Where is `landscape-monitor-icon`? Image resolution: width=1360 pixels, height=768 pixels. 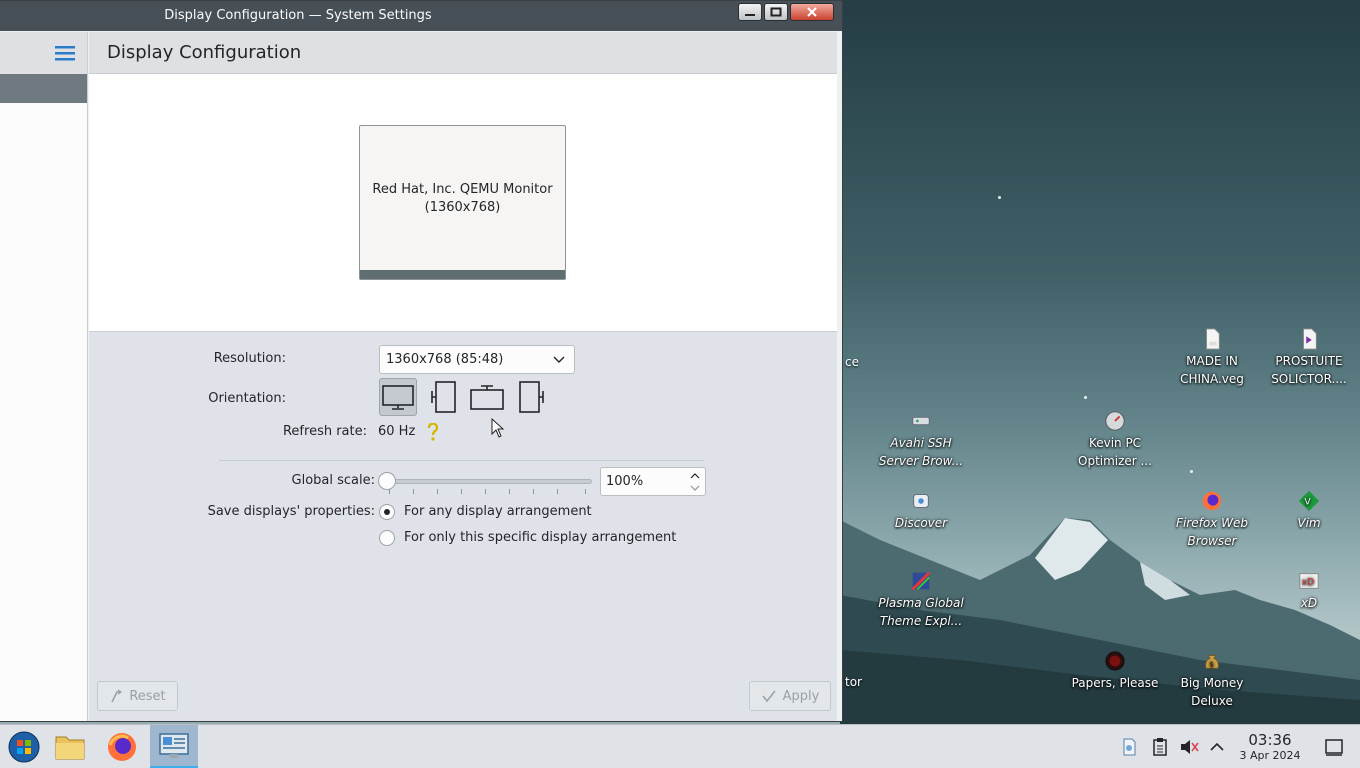
landscape-monitor-icon is located at coordinates (398, 397).